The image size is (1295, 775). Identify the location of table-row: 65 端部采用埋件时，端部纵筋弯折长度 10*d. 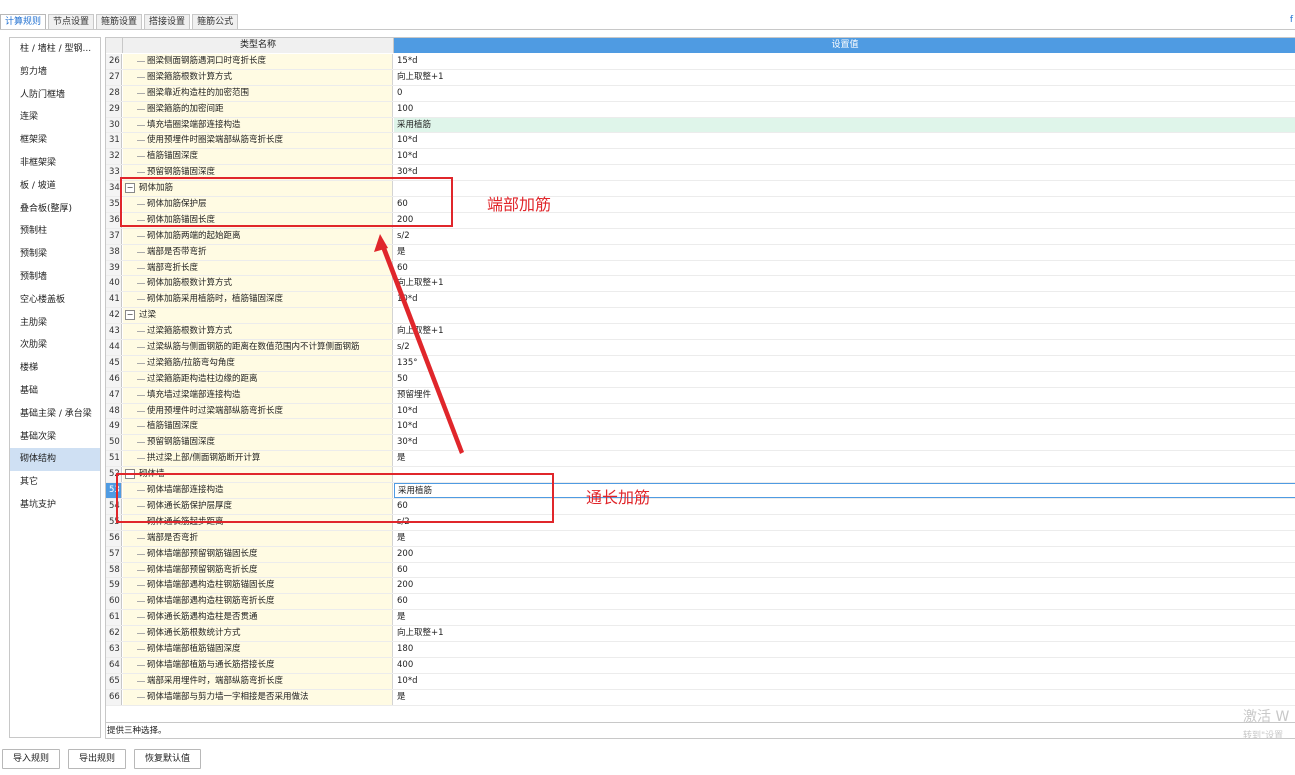
(700, 681).